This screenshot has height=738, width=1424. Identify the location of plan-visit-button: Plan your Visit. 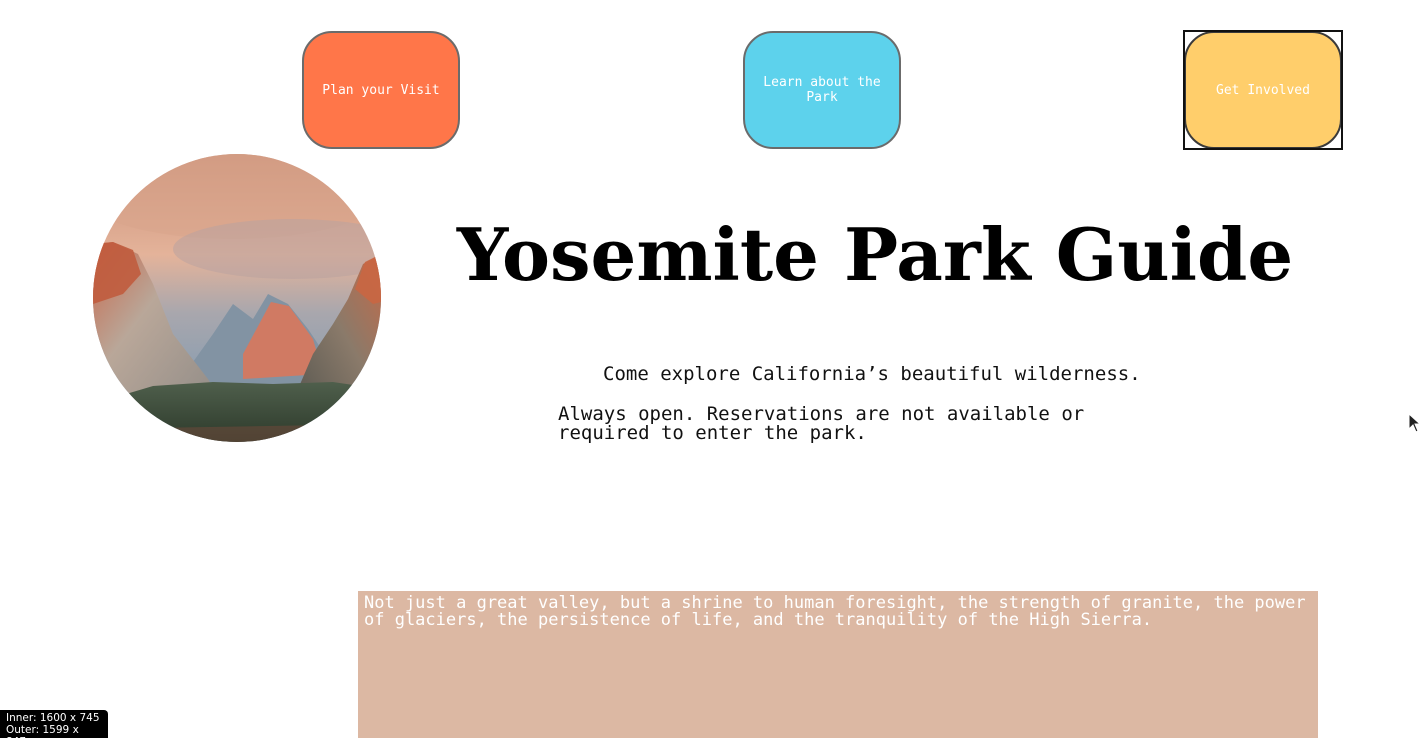
(381, 90).